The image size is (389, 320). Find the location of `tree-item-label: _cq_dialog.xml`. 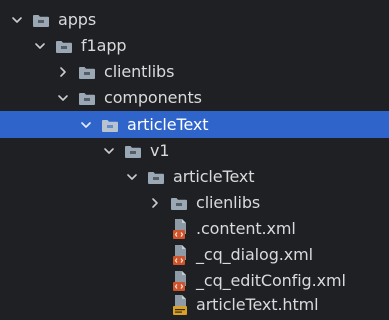

tree-item-label: _cq_dialog.xml is located at coordinates (254, 254).